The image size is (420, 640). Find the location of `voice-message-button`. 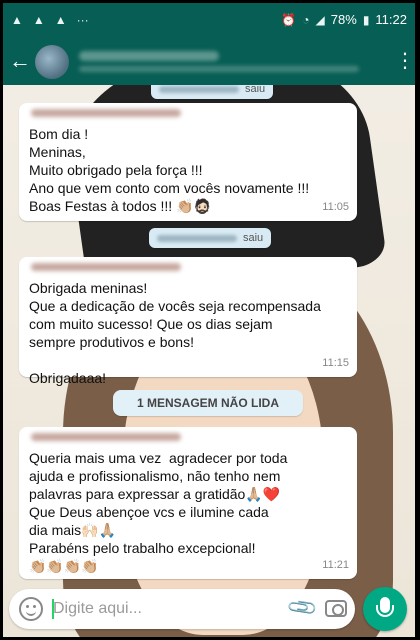

voice-message-button is located at coordinates (385, 609).